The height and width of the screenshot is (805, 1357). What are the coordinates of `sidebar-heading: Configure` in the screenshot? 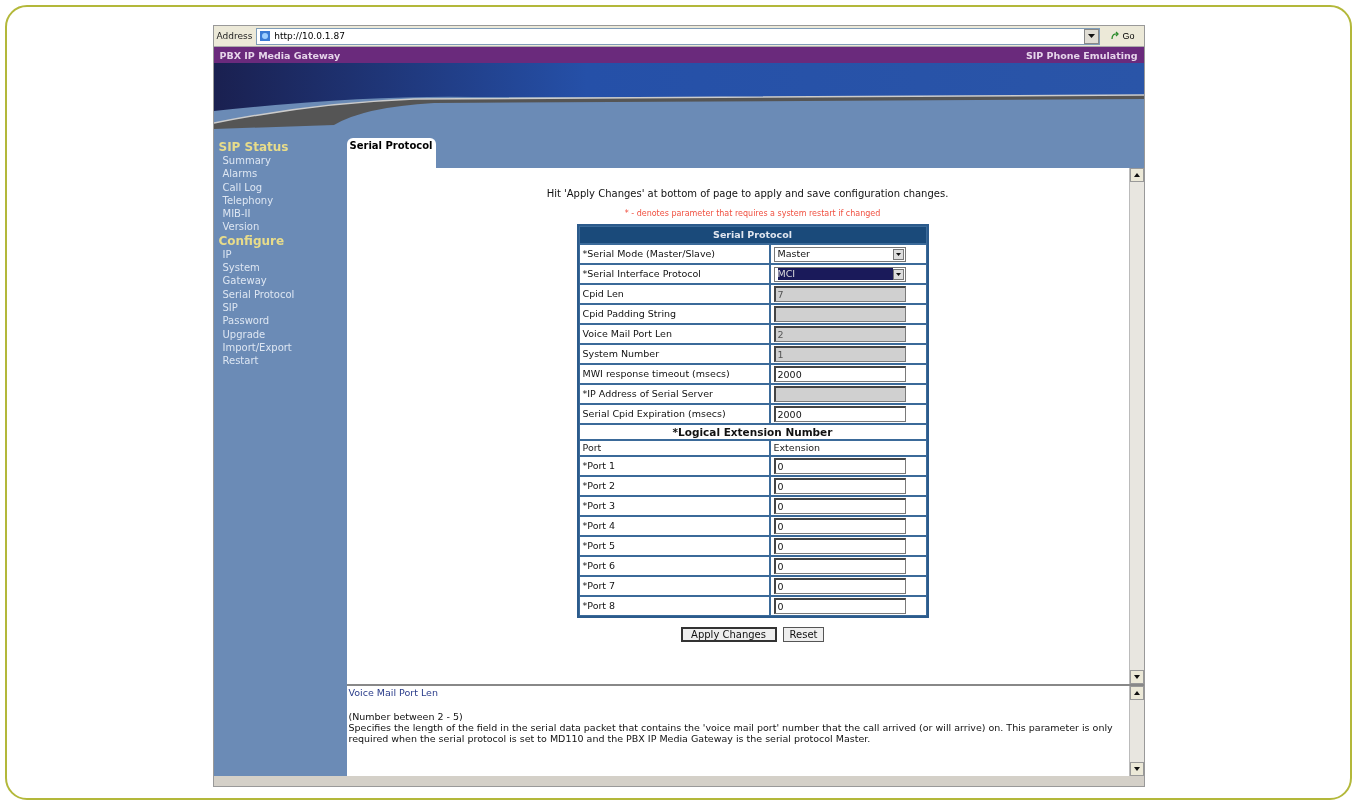 It's located at (252, 240).